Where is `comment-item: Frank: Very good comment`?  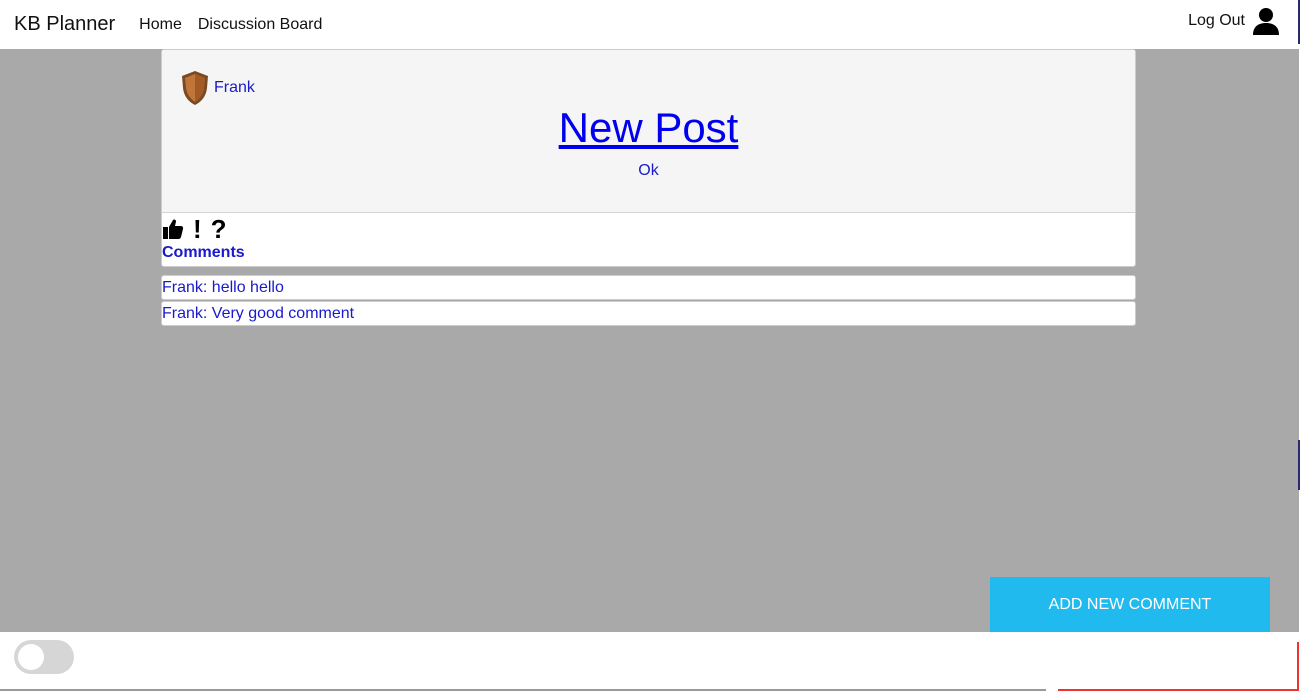
comment-item: Frank: Very good comment is located at coordinates (648, 313).